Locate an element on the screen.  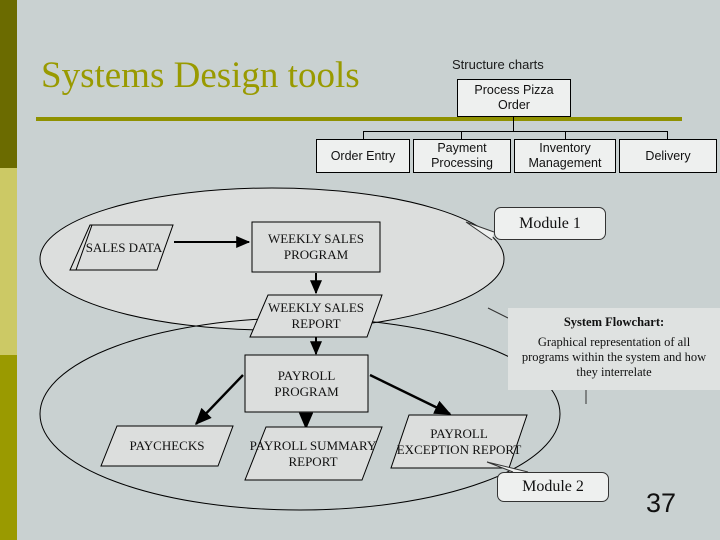
node-text-sales-data: SALES DATA is located at coordinates (124, 247).